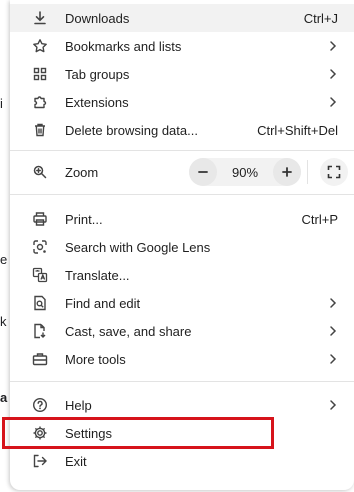 Image resolution: width=354 pixels, height=492 pixels. What do you see at coordinates (40, 130) in the screenshot?
I see `trash-icon` at bounding box center [40, 130].